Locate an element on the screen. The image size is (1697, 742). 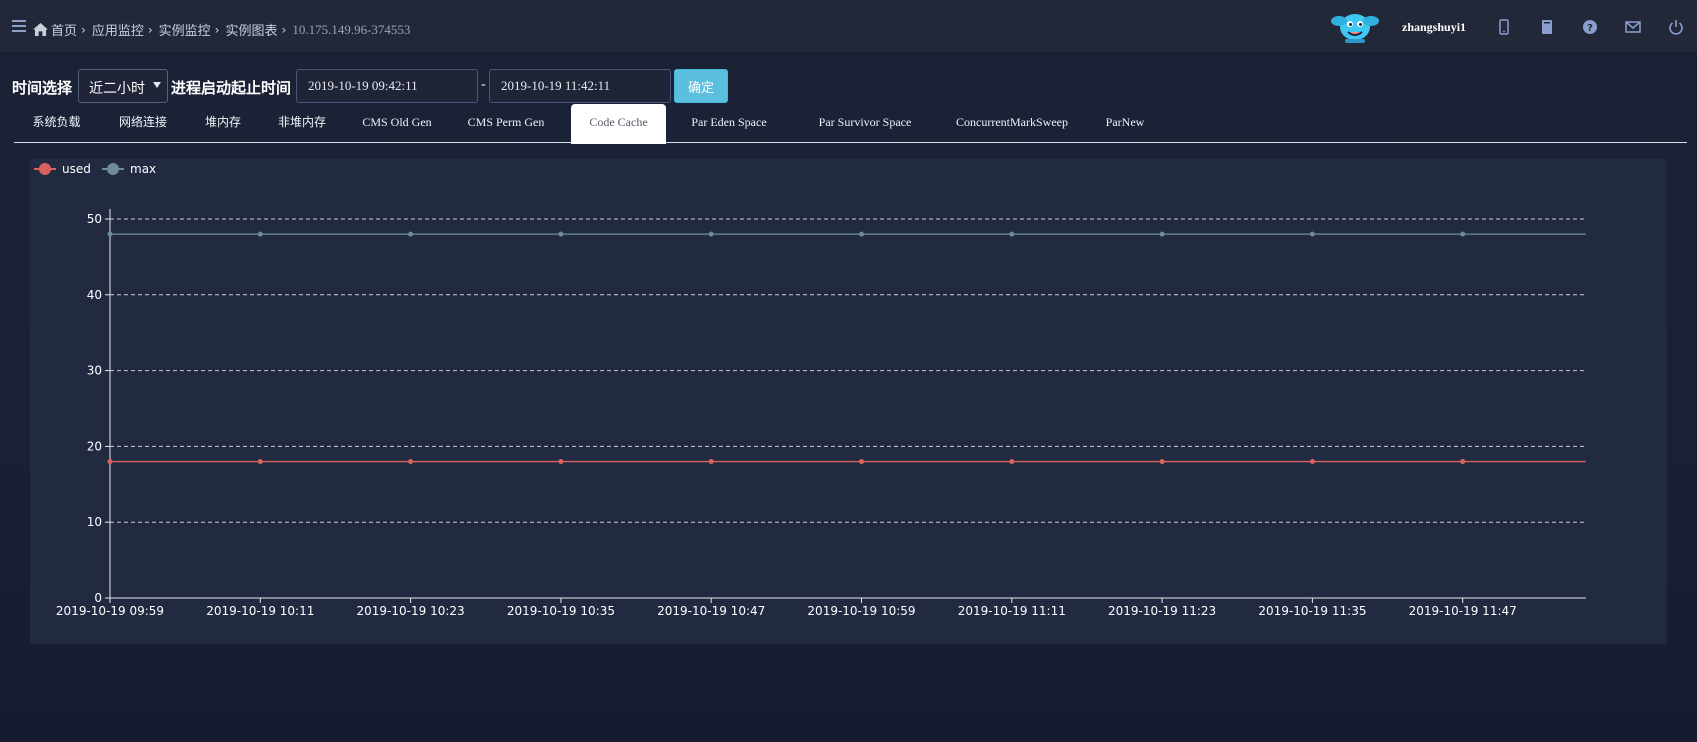
time-toolbar: 时间选择 近二小时 进程启动起止时间 - 确定 is located at coordinates (852, 86).